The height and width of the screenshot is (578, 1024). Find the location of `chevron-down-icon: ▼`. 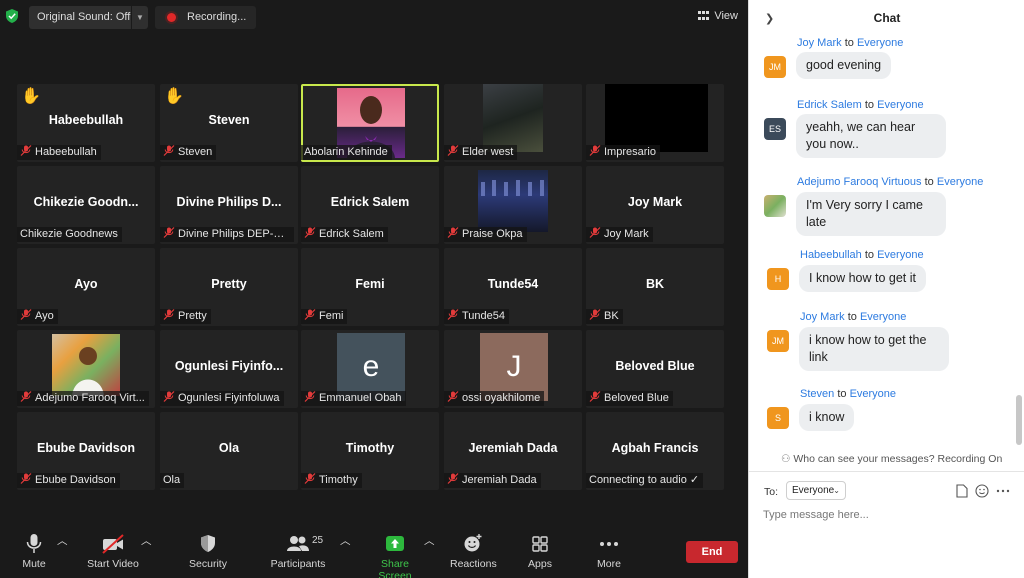

chevron-down-icon: ▼ is located at coordinates (140, 17).